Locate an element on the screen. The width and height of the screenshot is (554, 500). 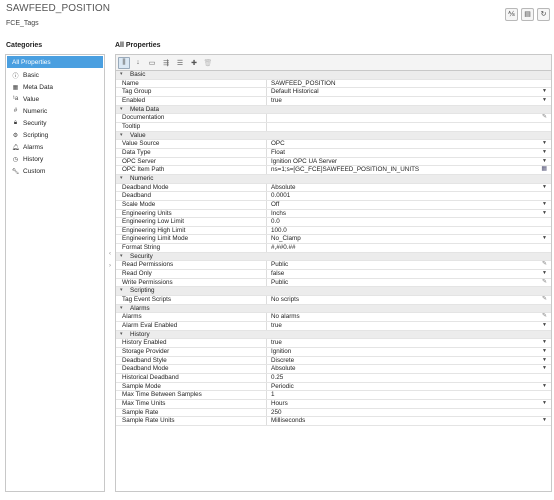
property-value: No scripts ✎ is located at coordinates (409, 300).